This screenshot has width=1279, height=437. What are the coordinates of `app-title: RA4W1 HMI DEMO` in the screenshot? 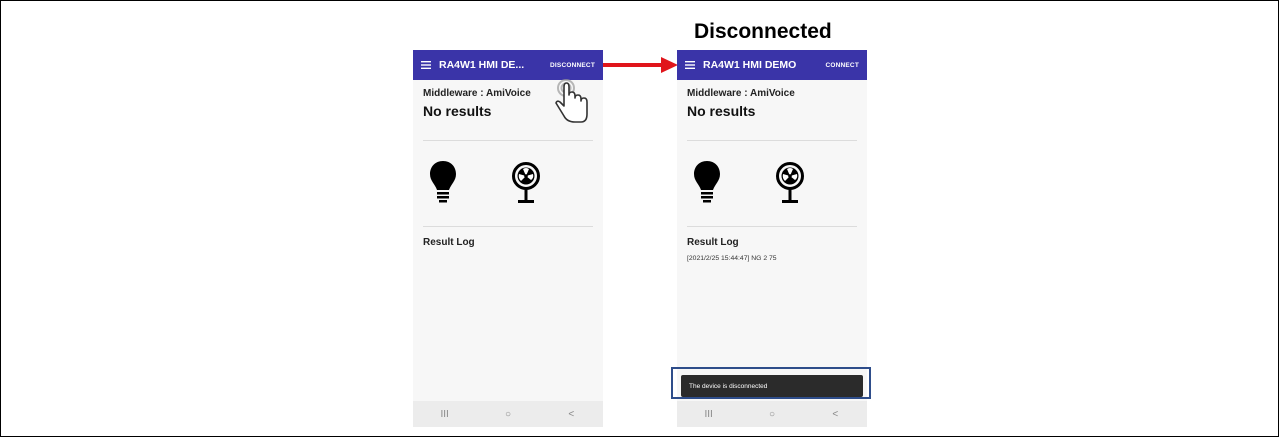 It's located at (750, 65).